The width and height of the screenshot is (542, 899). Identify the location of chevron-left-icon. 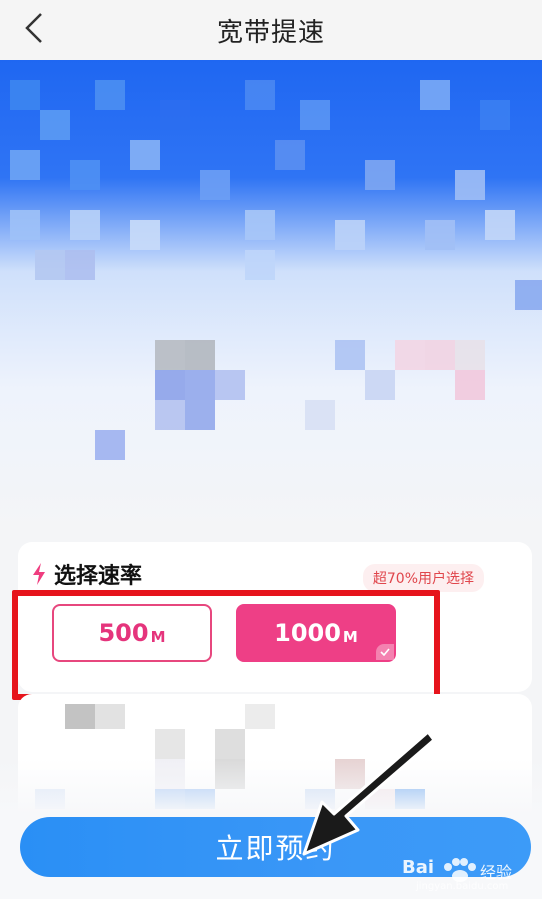
(33, 28).